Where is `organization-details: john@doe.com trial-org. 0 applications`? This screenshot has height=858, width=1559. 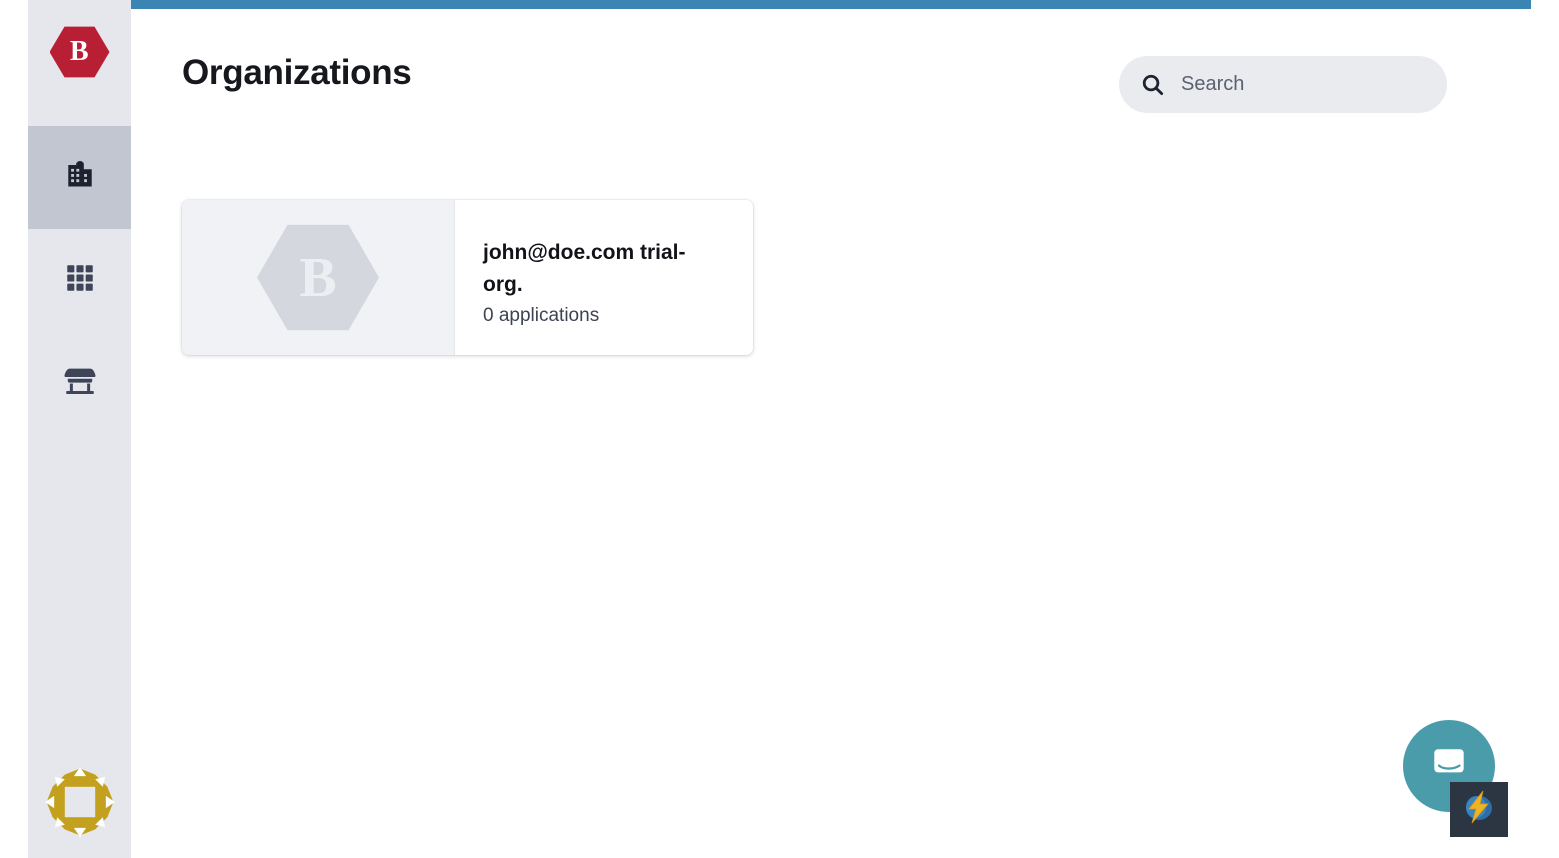
organization-details: john@doe.com trial-org. 0 applications is located at coordinates (604, 277).